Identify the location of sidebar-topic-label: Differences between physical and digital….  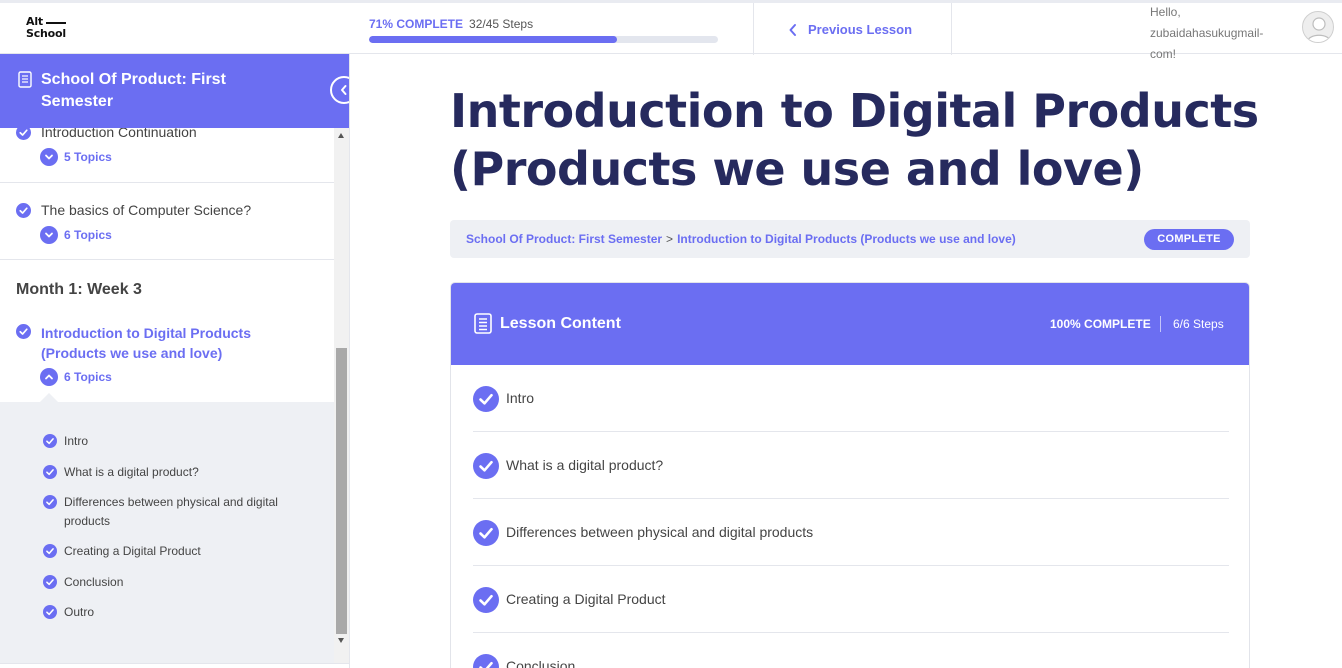
(171, 511).